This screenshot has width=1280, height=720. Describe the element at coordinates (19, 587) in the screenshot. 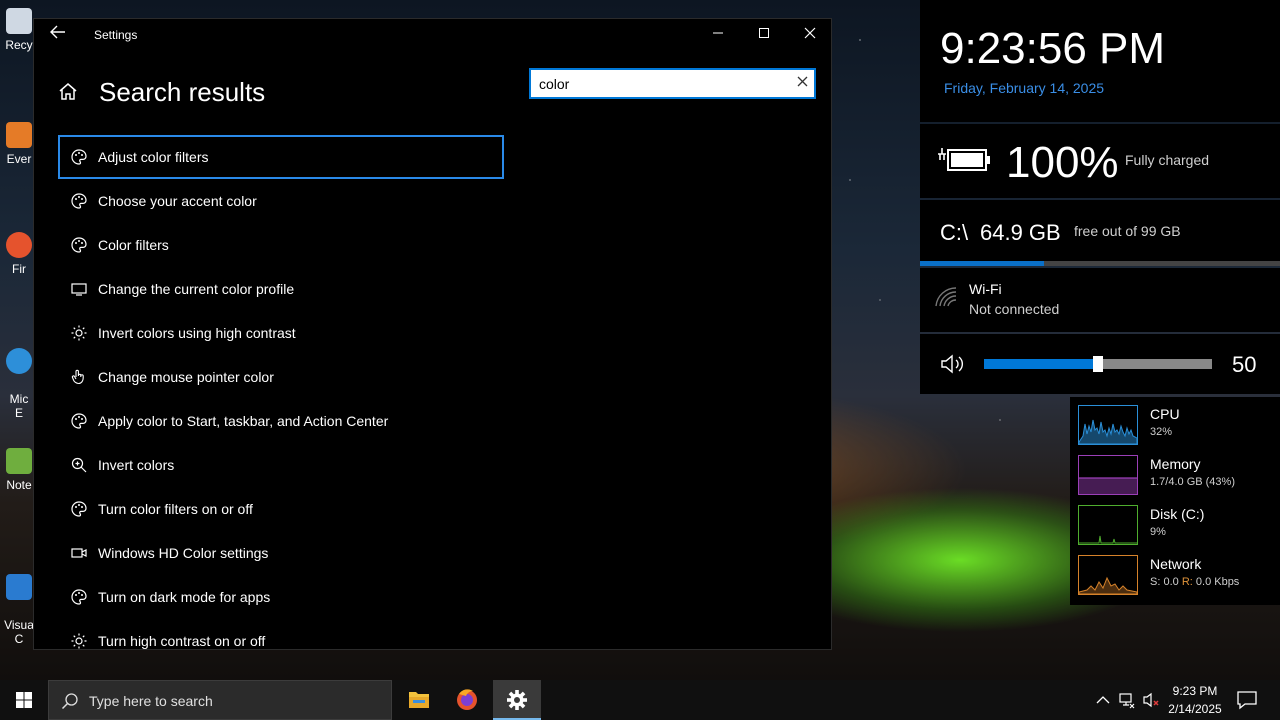

I see `vscode-icon` at that location.